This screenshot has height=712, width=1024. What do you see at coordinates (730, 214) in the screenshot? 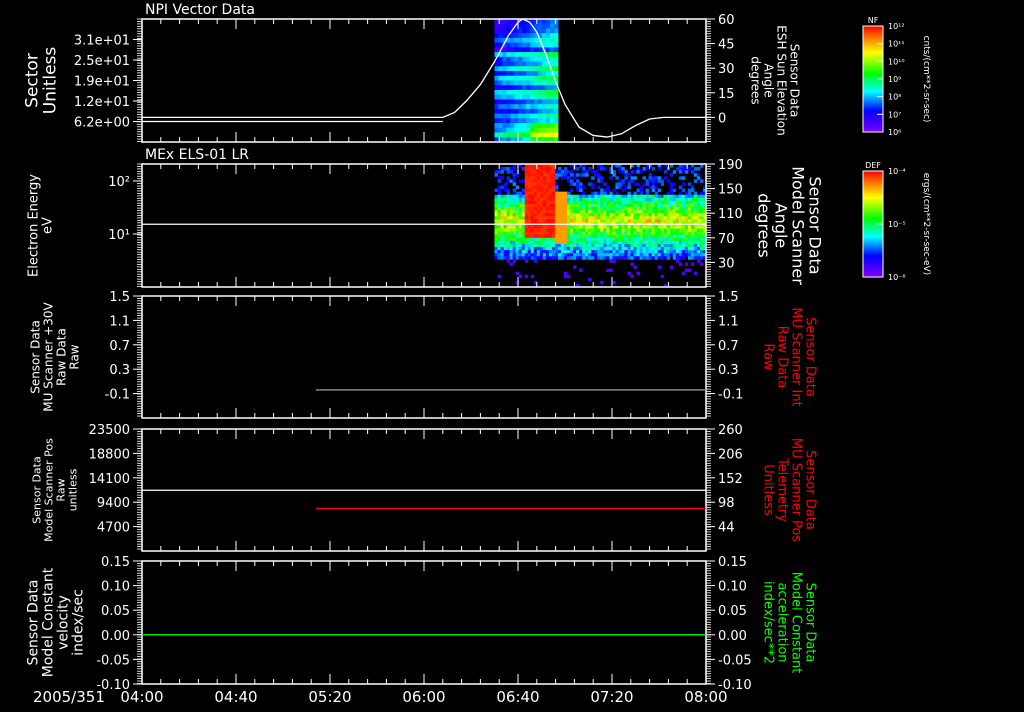
I see `right-tick-label: 110` at bounding box center [730, 214].